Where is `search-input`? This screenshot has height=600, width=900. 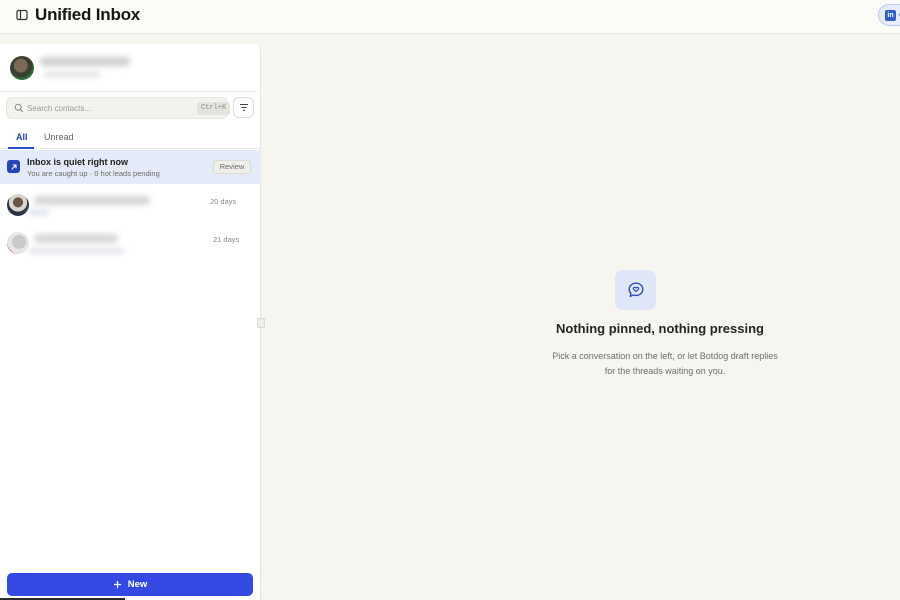 search-input is located at coordinates (107, 108).